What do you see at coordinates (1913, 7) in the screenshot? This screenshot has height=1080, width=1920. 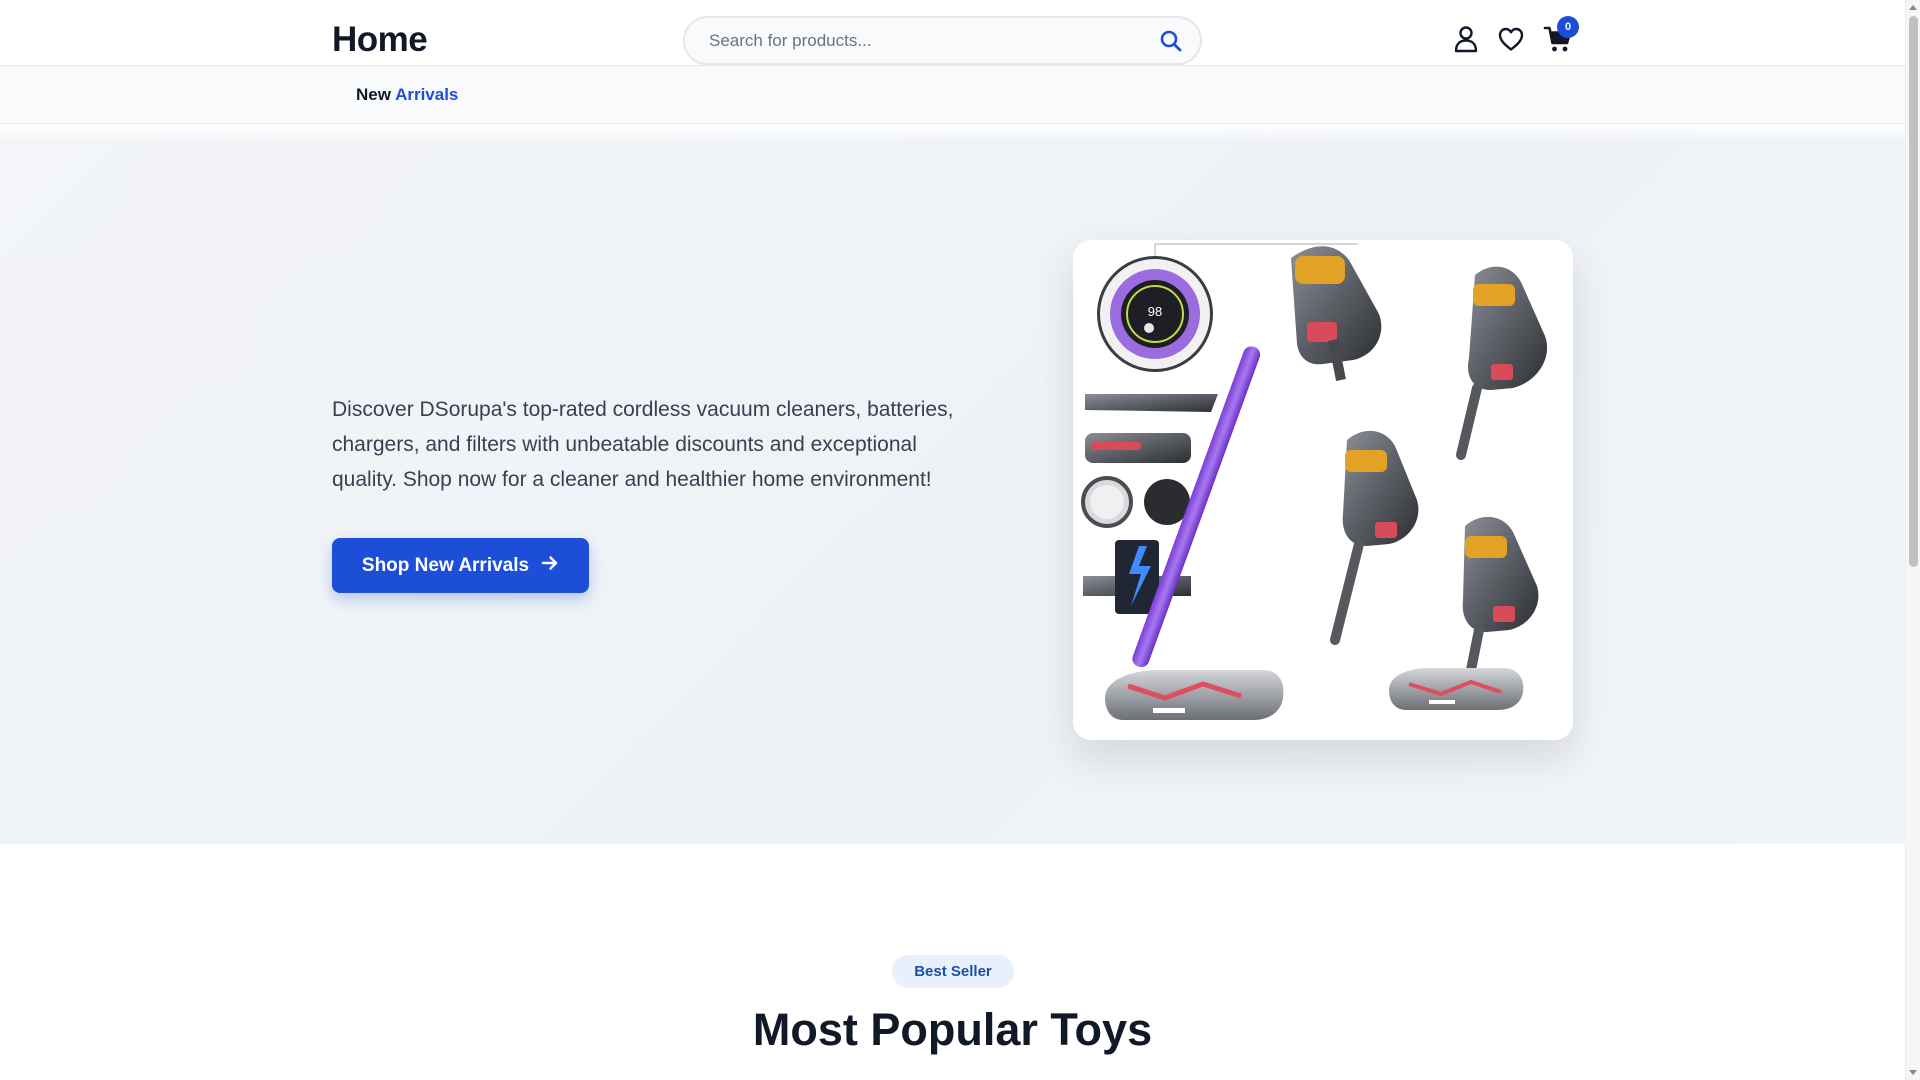 I see `scroll-up-arrow-icon` at bounding box center [1913, 7].